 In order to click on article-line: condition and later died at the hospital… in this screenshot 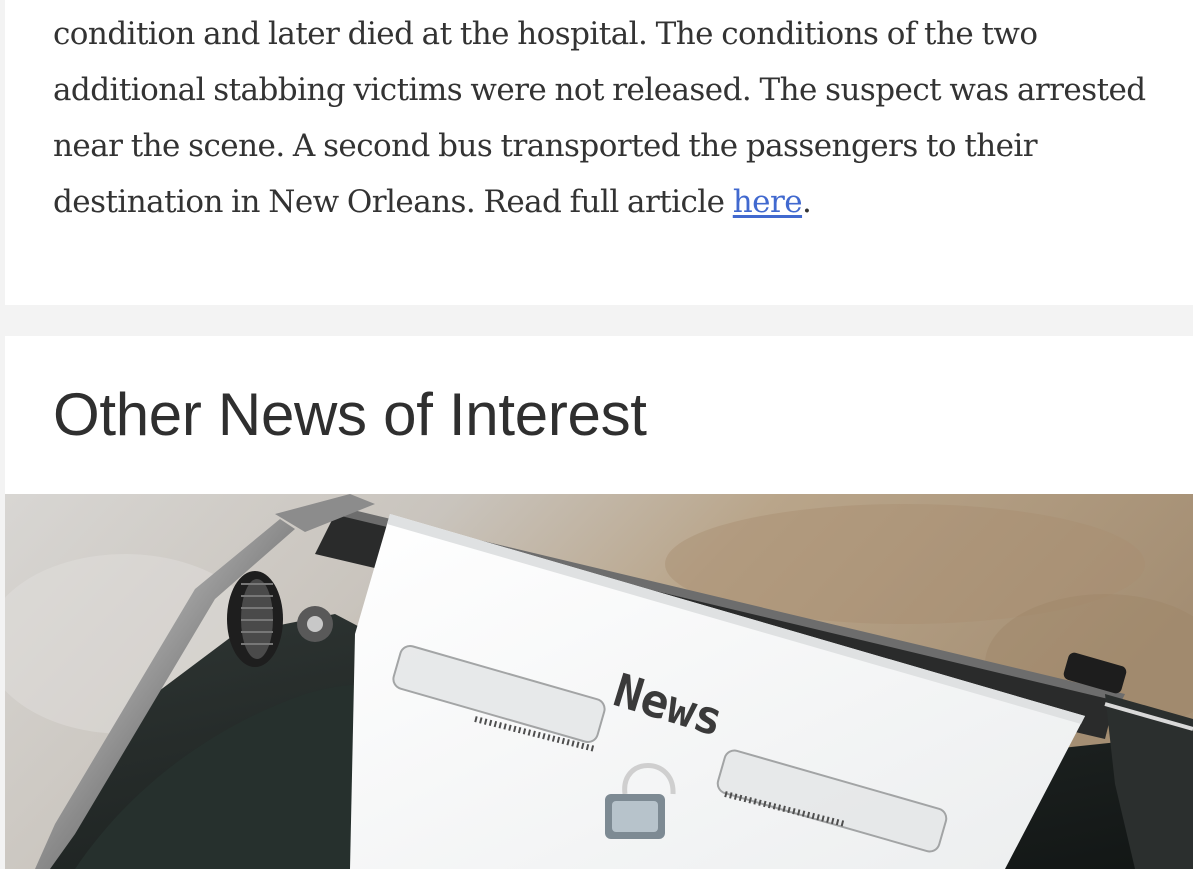, I will do `click(545, 34)`.